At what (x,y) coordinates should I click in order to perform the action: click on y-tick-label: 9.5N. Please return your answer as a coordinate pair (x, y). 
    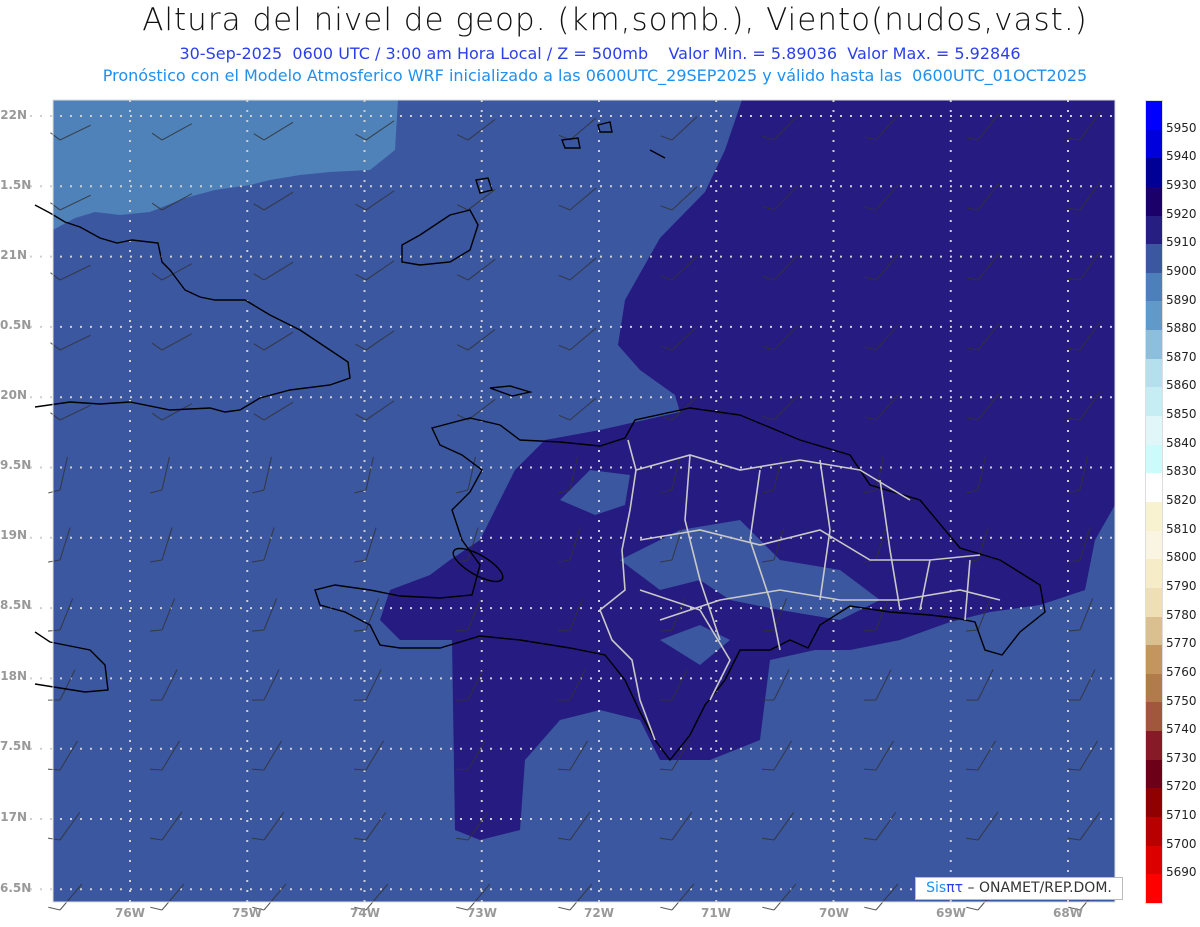
    Looking at the image, I should click on (16, 465).